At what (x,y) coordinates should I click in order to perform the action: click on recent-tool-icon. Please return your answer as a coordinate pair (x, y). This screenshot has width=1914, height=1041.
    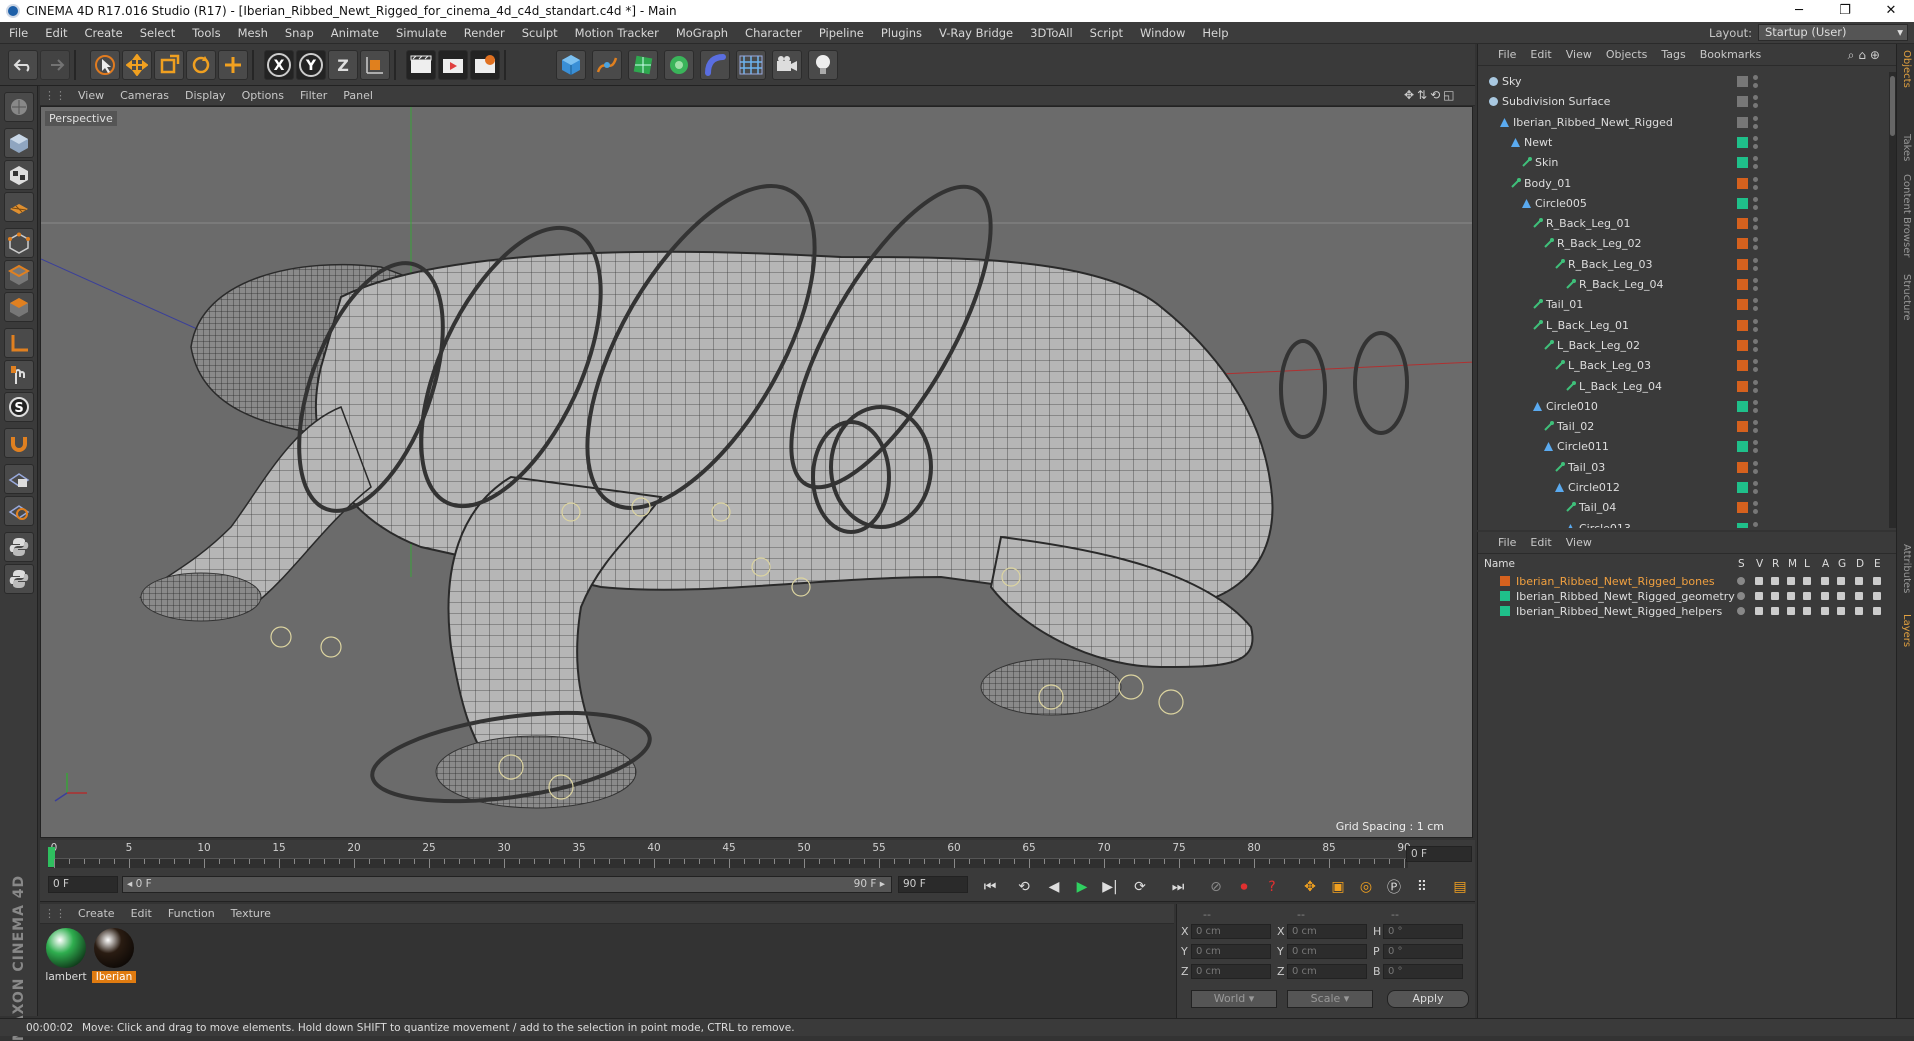
    Looking at the image, I should click on (233, 65).